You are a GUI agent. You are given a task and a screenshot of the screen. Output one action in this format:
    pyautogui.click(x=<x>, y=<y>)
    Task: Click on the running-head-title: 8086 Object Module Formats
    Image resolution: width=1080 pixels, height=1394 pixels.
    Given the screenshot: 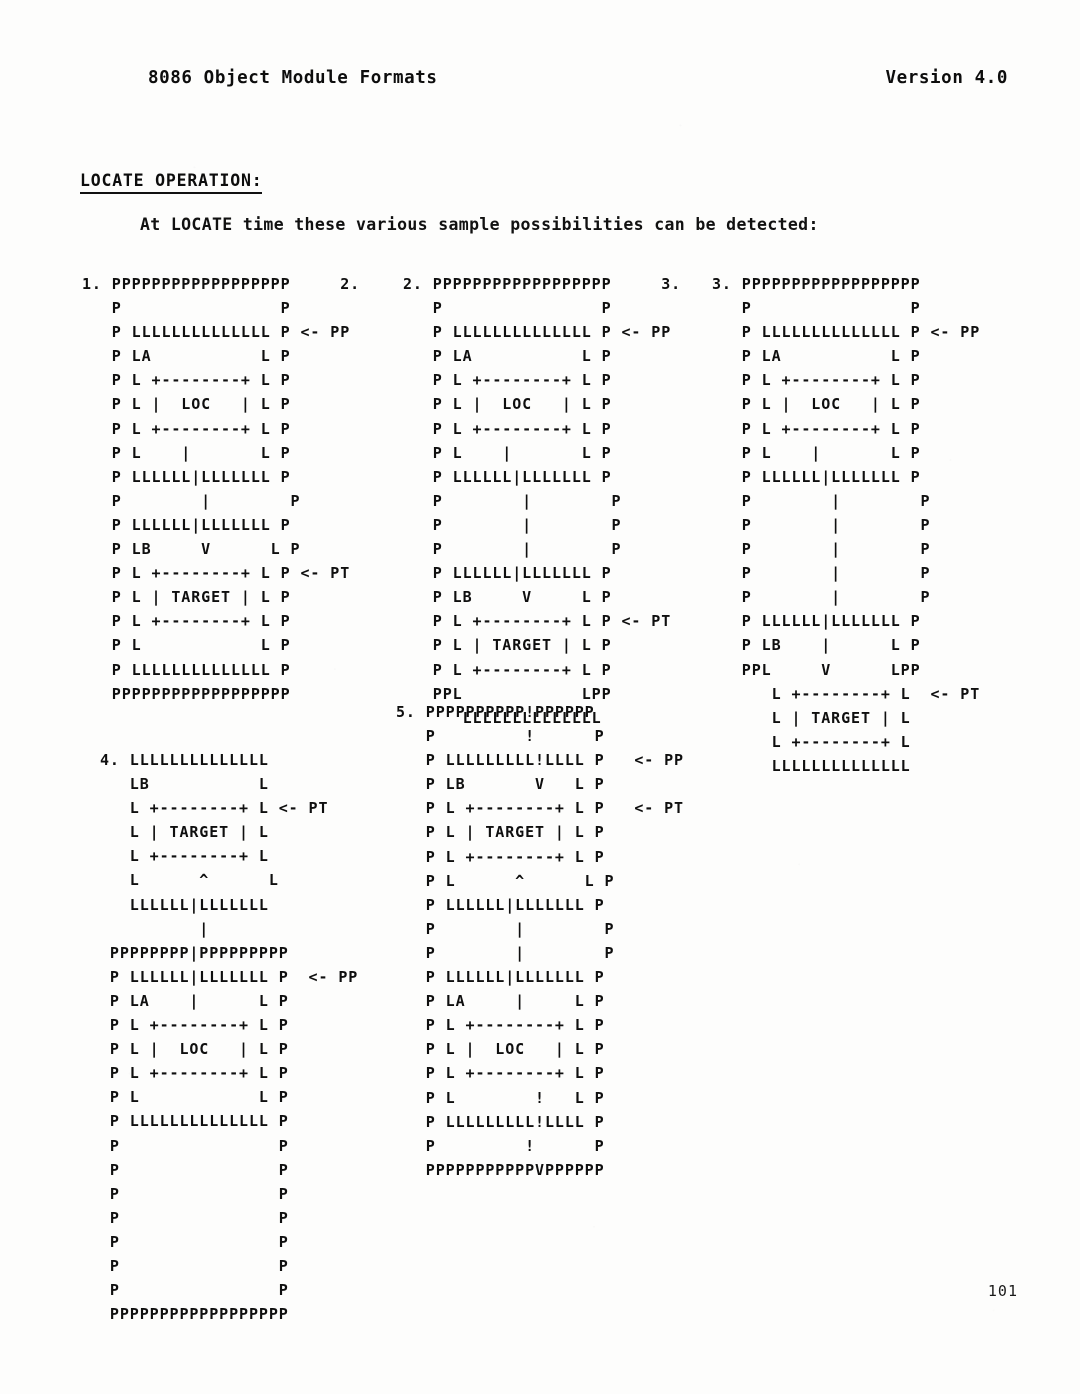 What is the action you would take?
    pyautogui.click(x=293, y=78)
    